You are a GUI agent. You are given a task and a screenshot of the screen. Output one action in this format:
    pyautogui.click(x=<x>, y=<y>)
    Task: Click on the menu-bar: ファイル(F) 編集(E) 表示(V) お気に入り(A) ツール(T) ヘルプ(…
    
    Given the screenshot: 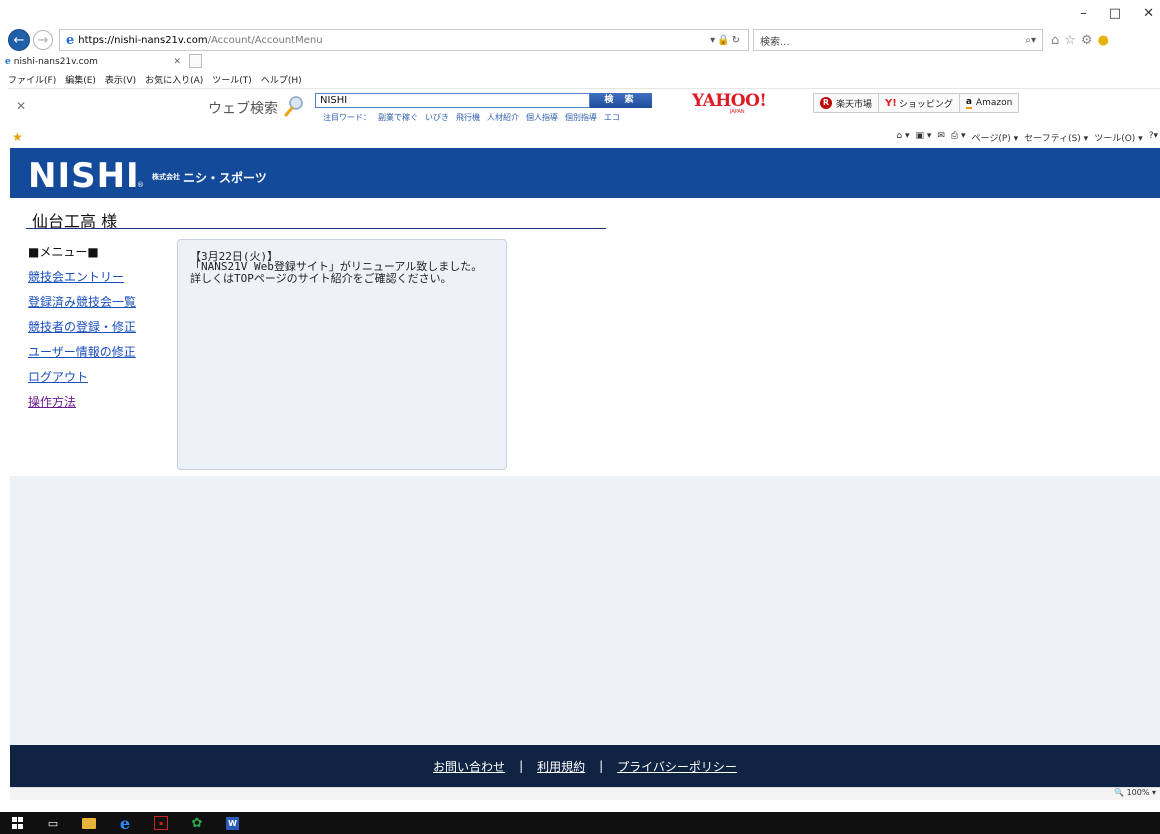 What is the action you would take?
    pyautogui.click(x=155, y=79)
    